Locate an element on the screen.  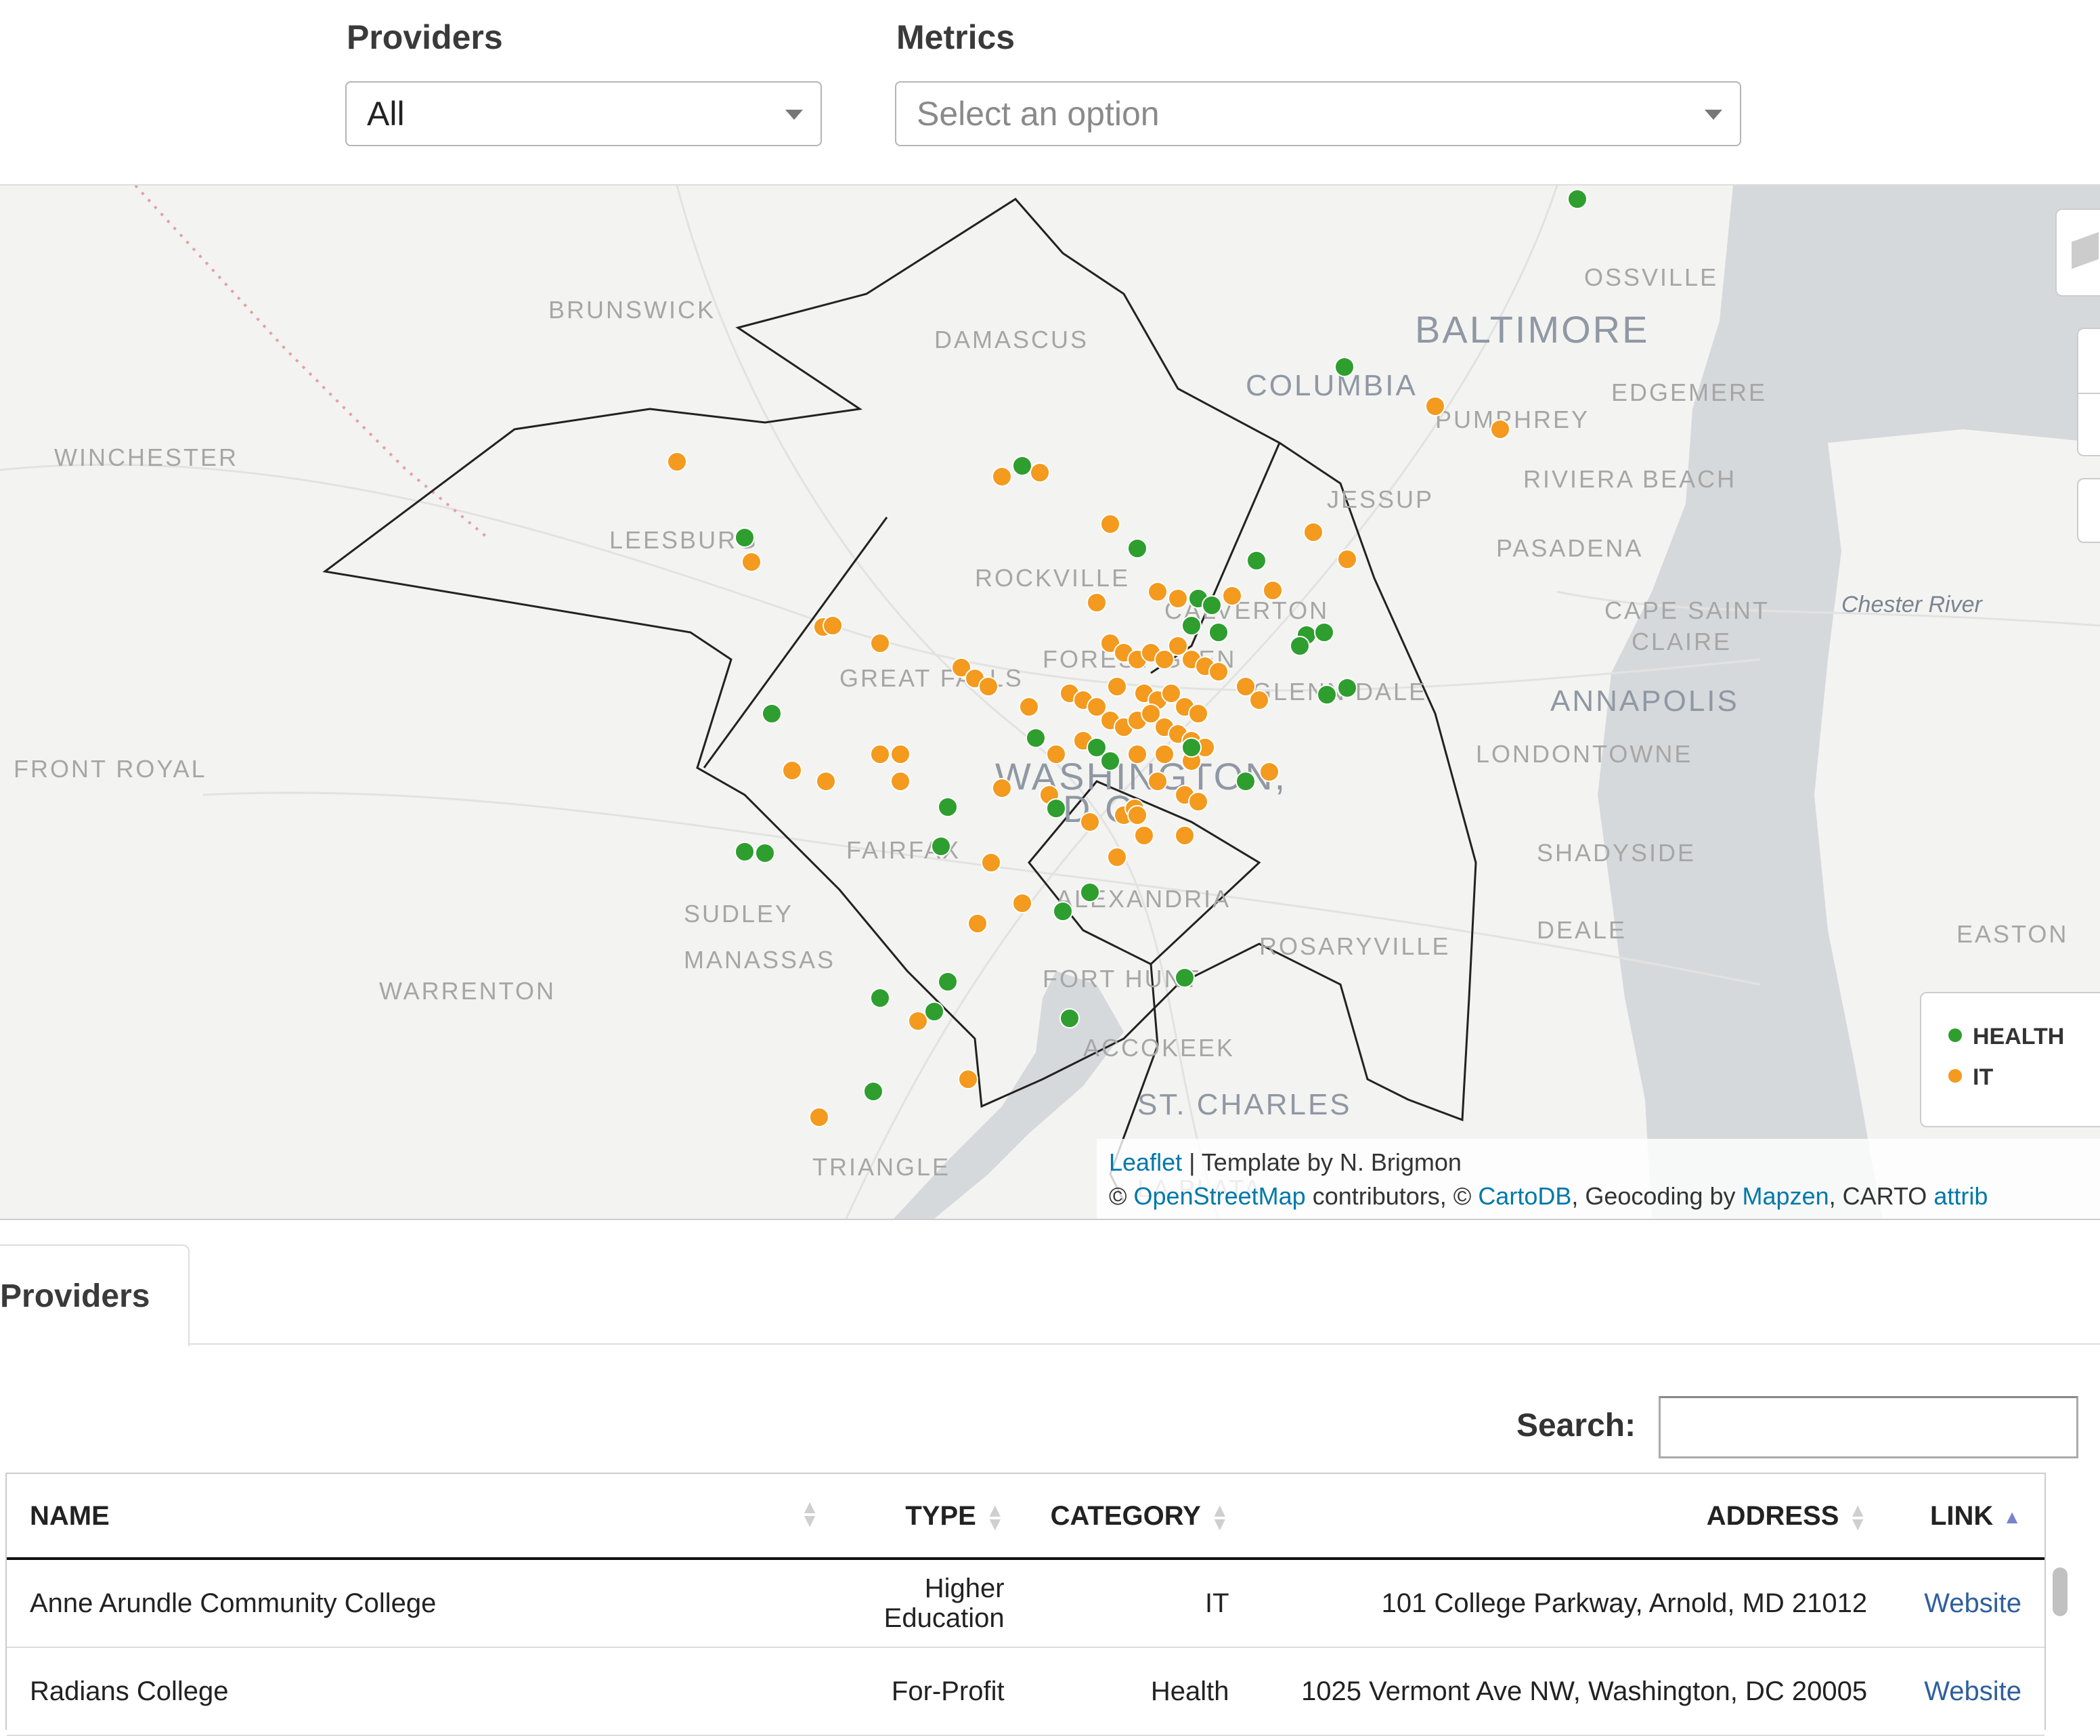
tab-providers: Providers is located at coordinates (95, 1295).